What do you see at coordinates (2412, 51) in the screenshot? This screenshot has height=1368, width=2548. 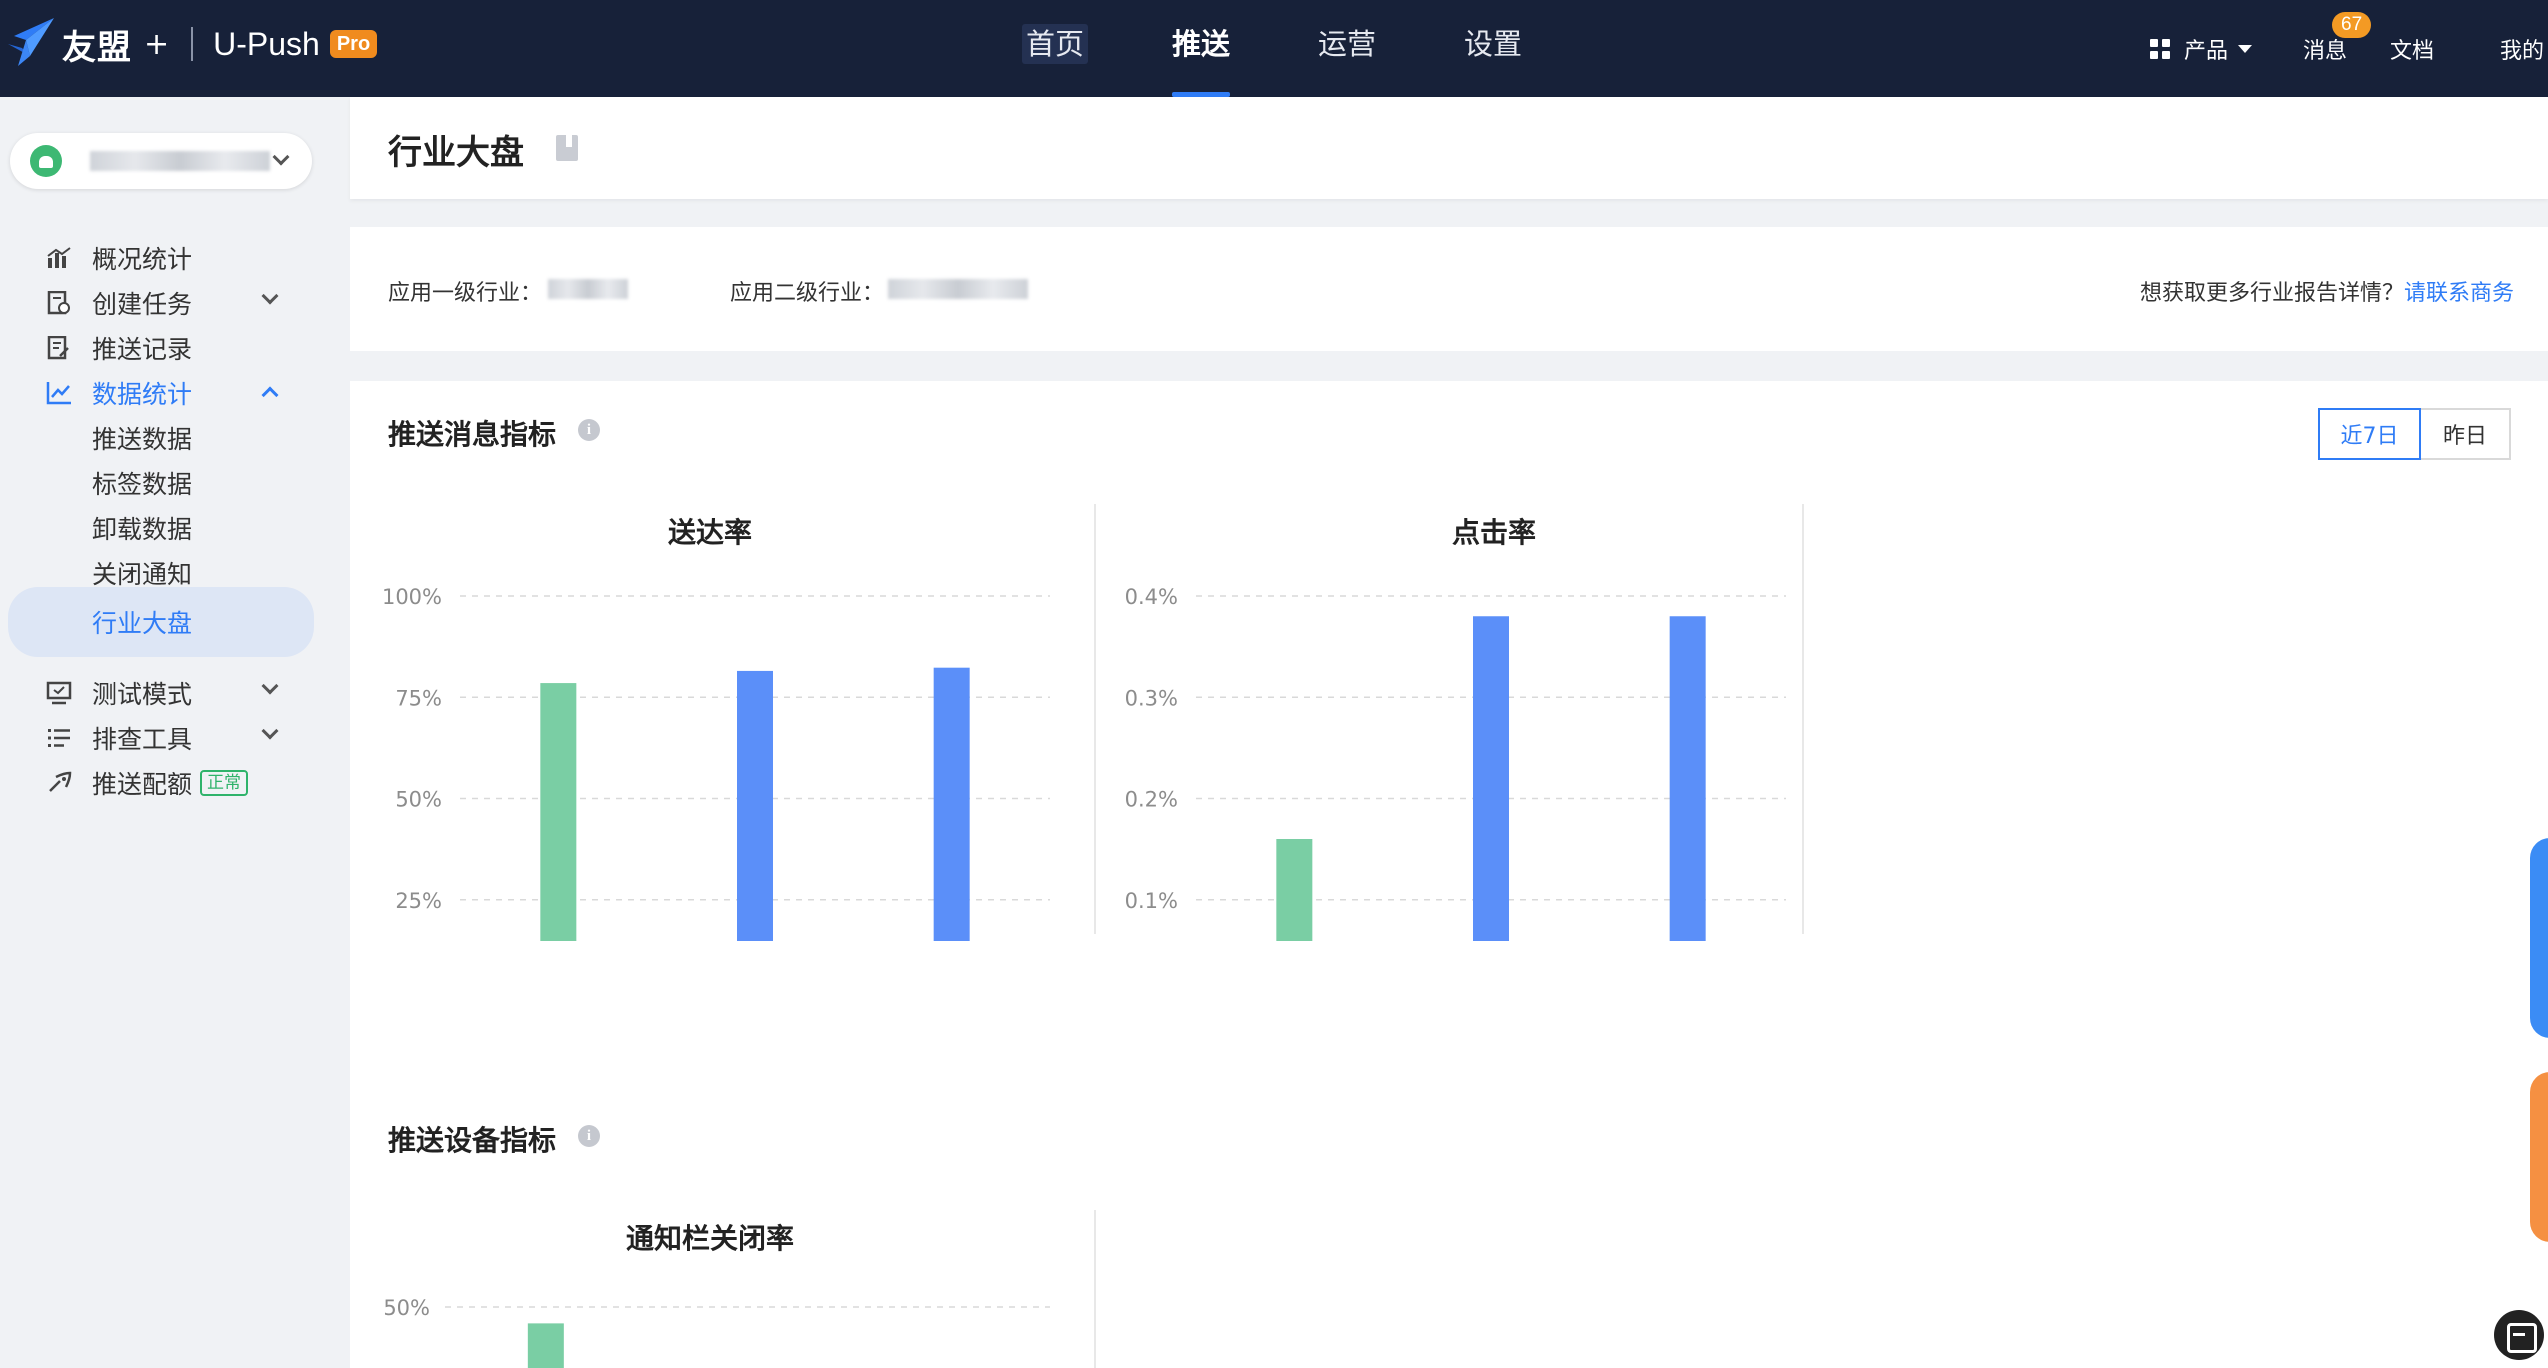 I see `docs-label: 文档` at bounding box center [2412, 51].